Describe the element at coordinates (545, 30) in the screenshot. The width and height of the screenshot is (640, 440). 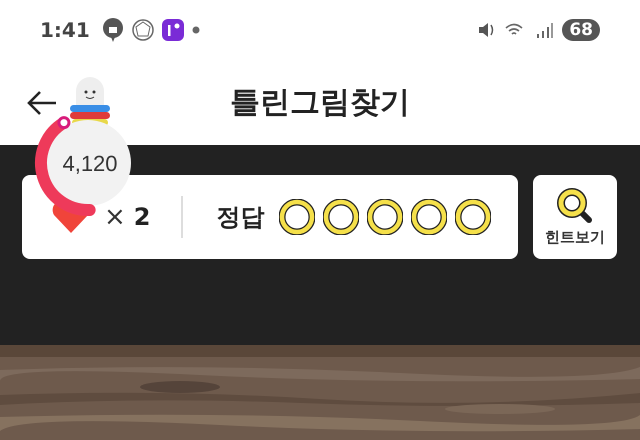
I see `signal-icon` at that location.